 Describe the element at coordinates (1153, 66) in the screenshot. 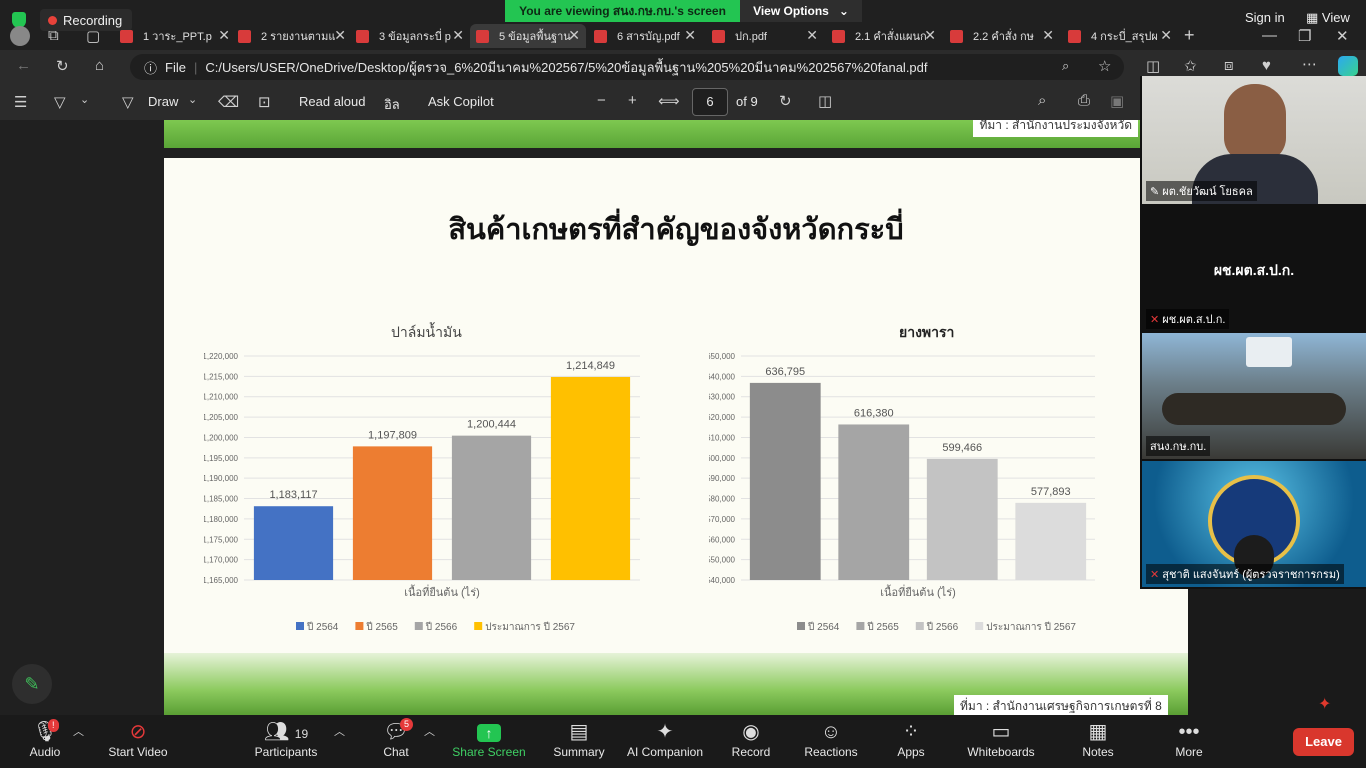

I see `split-screen-icon: ◫` at that location.